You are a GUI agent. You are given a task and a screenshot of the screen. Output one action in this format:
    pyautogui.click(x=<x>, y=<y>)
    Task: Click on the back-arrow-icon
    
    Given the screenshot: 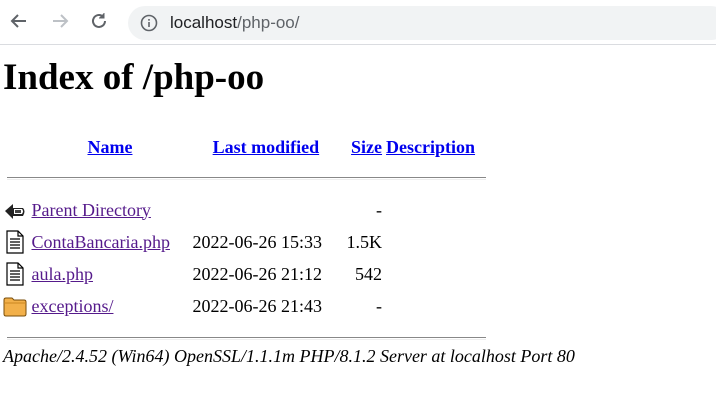 What is the action you would take?
    pyautogui.click(x=19, y=21)
    